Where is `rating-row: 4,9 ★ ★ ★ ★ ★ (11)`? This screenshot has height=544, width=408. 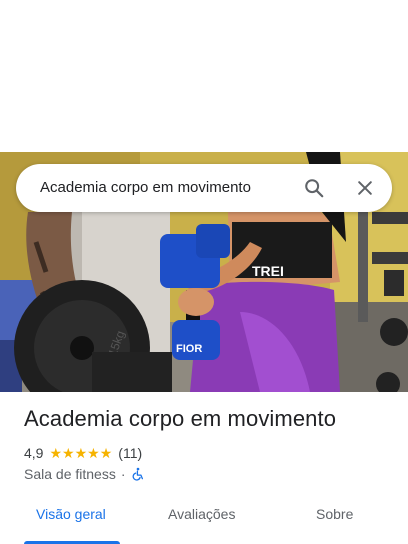
rating-row: 4,9 ★ ★ ★ ★ ★ (11) is located at coordinates (83, 453).